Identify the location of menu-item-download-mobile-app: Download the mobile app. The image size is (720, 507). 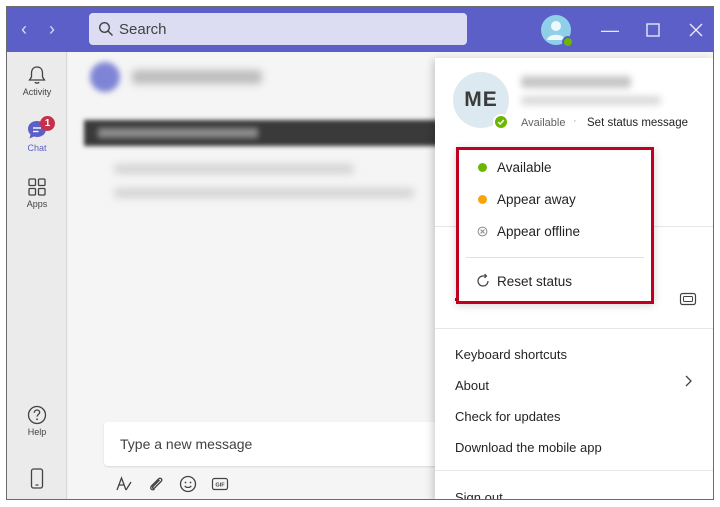
(528, 447).